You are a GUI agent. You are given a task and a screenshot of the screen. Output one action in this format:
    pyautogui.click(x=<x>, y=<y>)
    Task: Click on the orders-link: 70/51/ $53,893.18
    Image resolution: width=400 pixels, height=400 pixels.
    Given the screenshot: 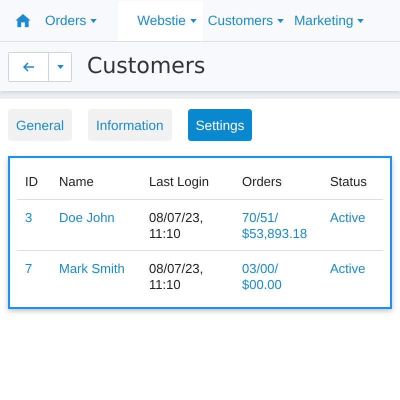 What is the action you would take?
    pyautogui.click(x=278, y=226)
    